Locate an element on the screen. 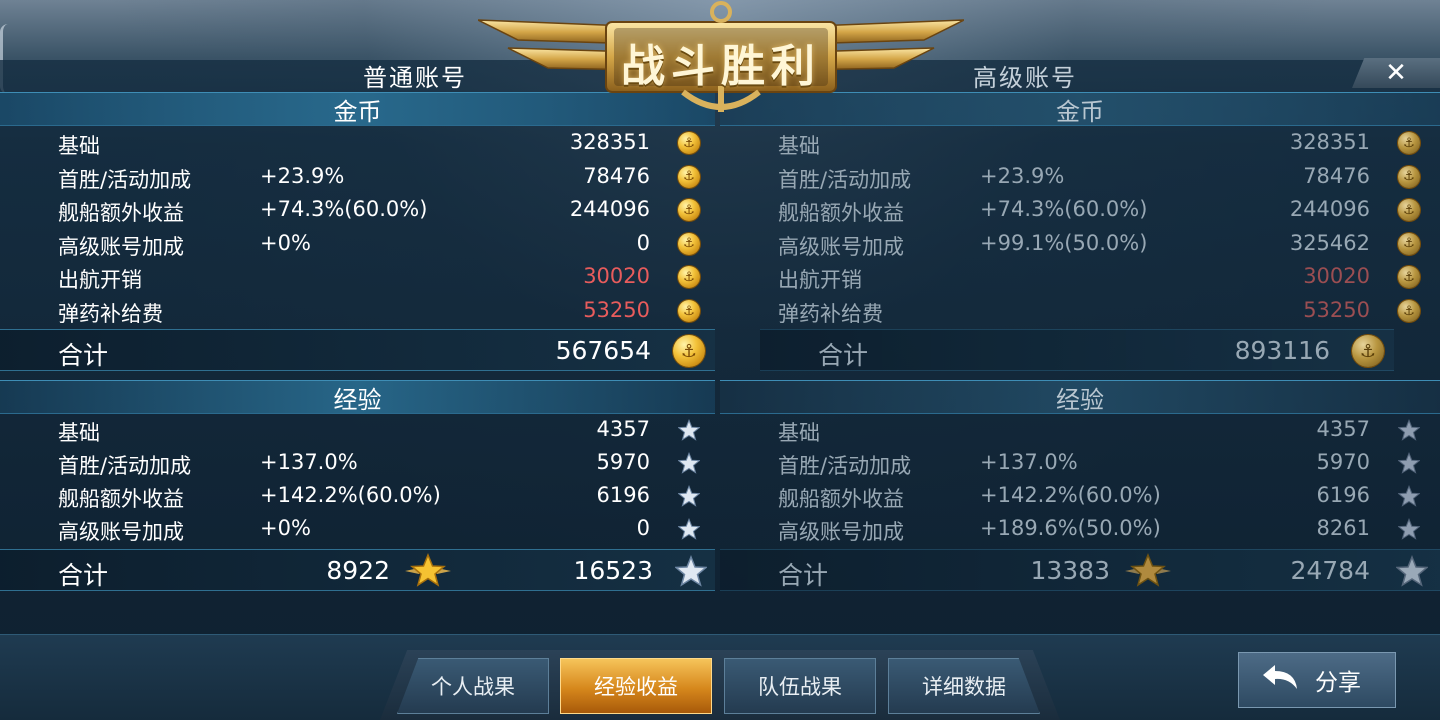 The image size is (1440, 720). tab-personal-results: 个人战果 is located at coordinates (473, 686).